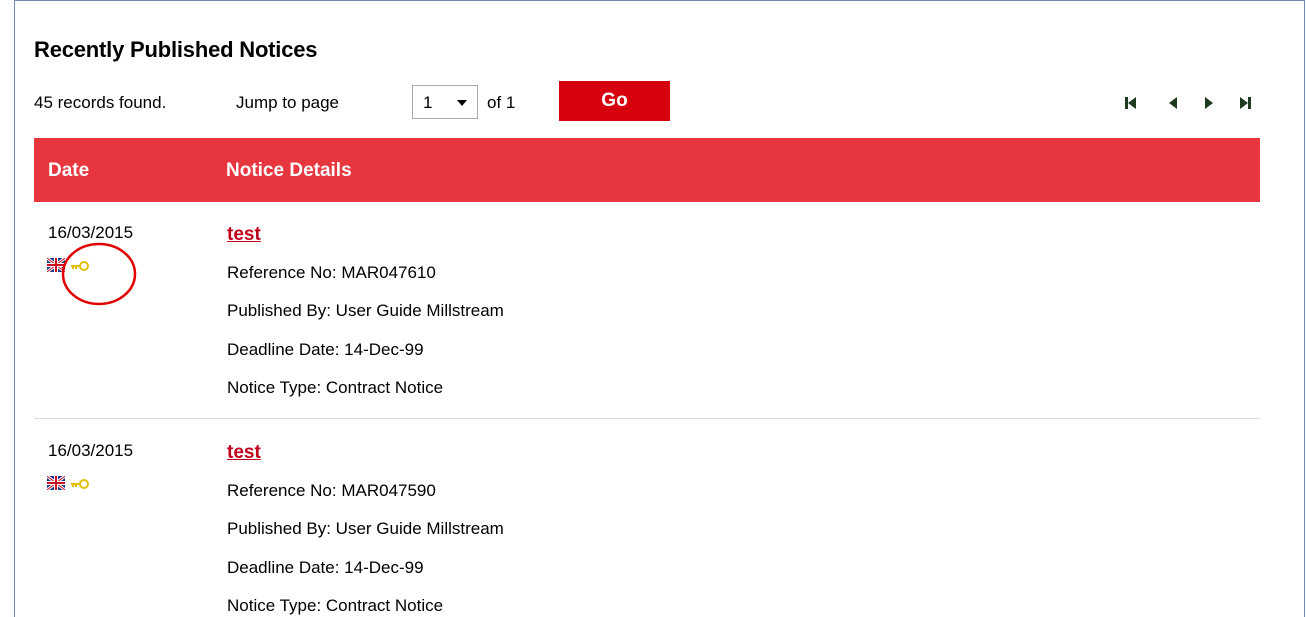  What do you see at coordinates (614, 101) in the screenshot?
I see `go-button: Go` at bounding box center [614, 101].